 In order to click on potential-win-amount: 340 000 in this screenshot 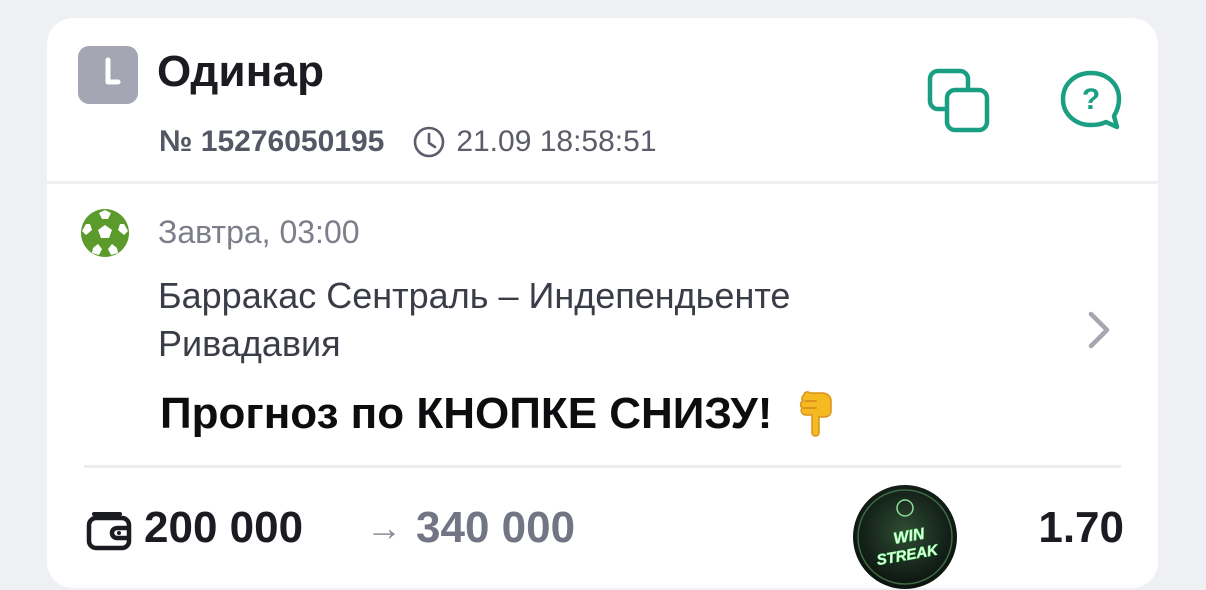, I will do `click(496, 527)`.